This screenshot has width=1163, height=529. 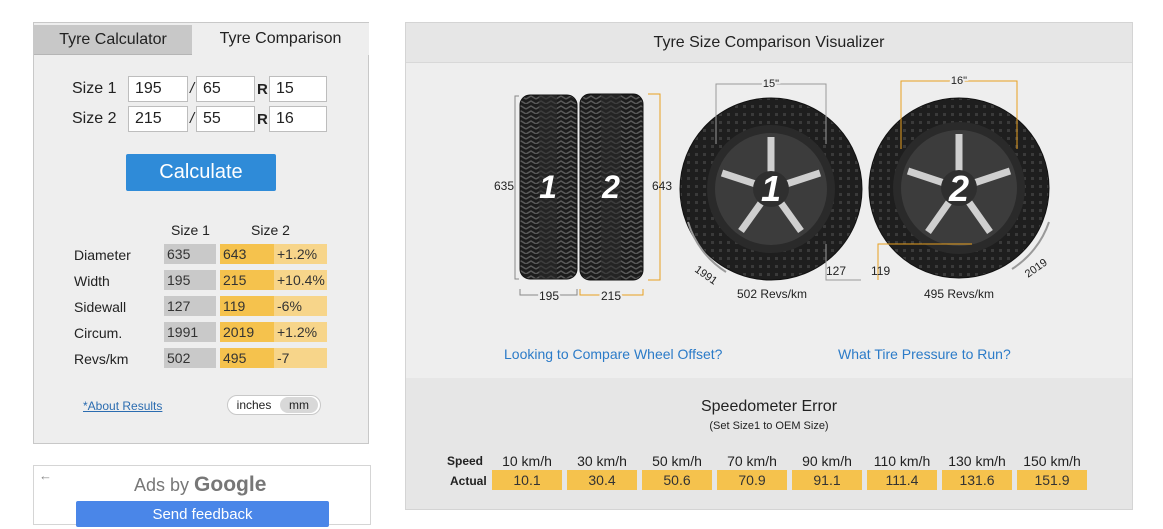 I want to click on tread1-number: 1, so click(x=548, y=187).